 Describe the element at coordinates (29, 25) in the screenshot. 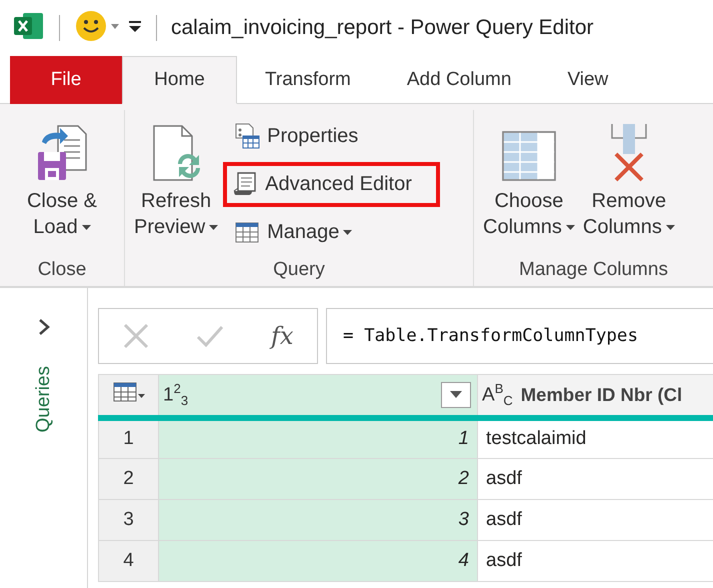

I see `spreadsheet-app-icon` at that location.